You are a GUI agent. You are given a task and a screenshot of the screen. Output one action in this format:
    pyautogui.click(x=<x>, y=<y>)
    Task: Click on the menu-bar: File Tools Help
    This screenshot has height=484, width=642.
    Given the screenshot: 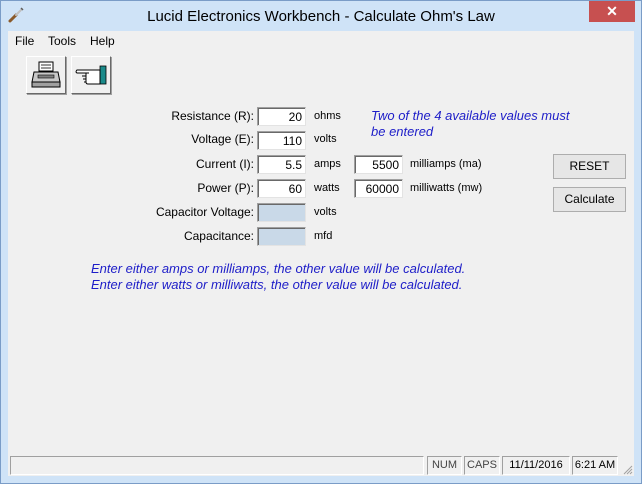 What is the action you would take?
    pyautogui.click(x=321, y=41)
    